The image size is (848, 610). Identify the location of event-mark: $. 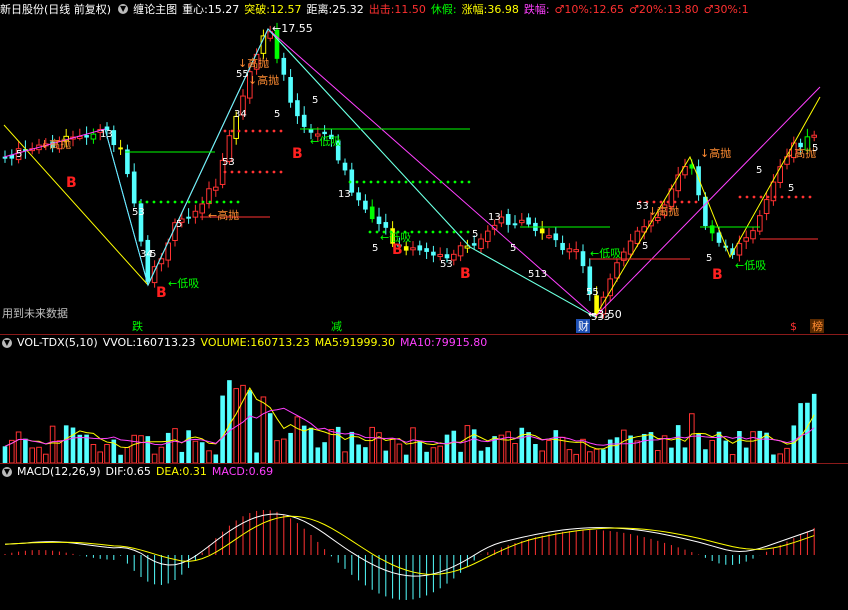
(793, 326).